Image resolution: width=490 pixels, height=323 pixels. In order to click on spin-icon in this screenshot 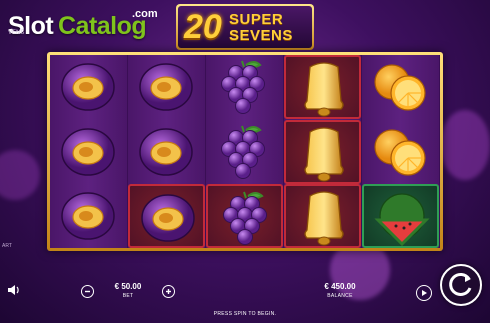, I will do `click(460, 284)`.